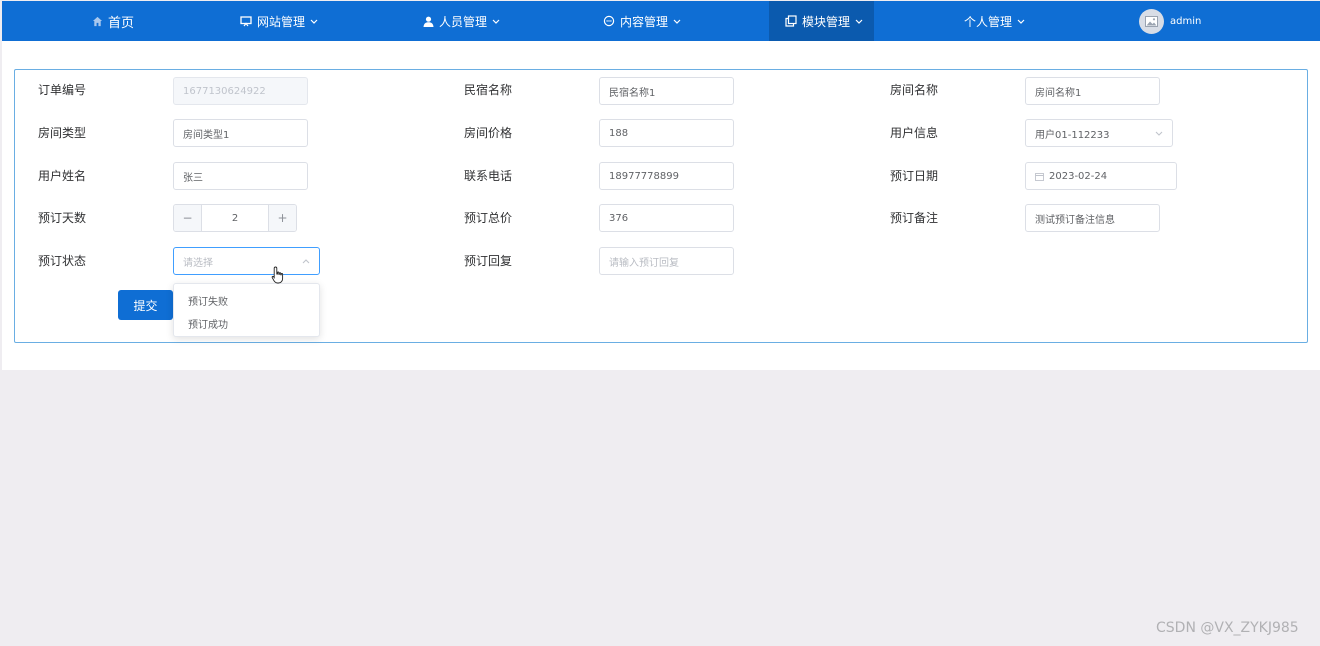 Image resolution: width=1320 pixels, height=646 pixels. Describe the element at coordinates (306, 261) in the screenshot. I see `chevron-up-icon` at that location.